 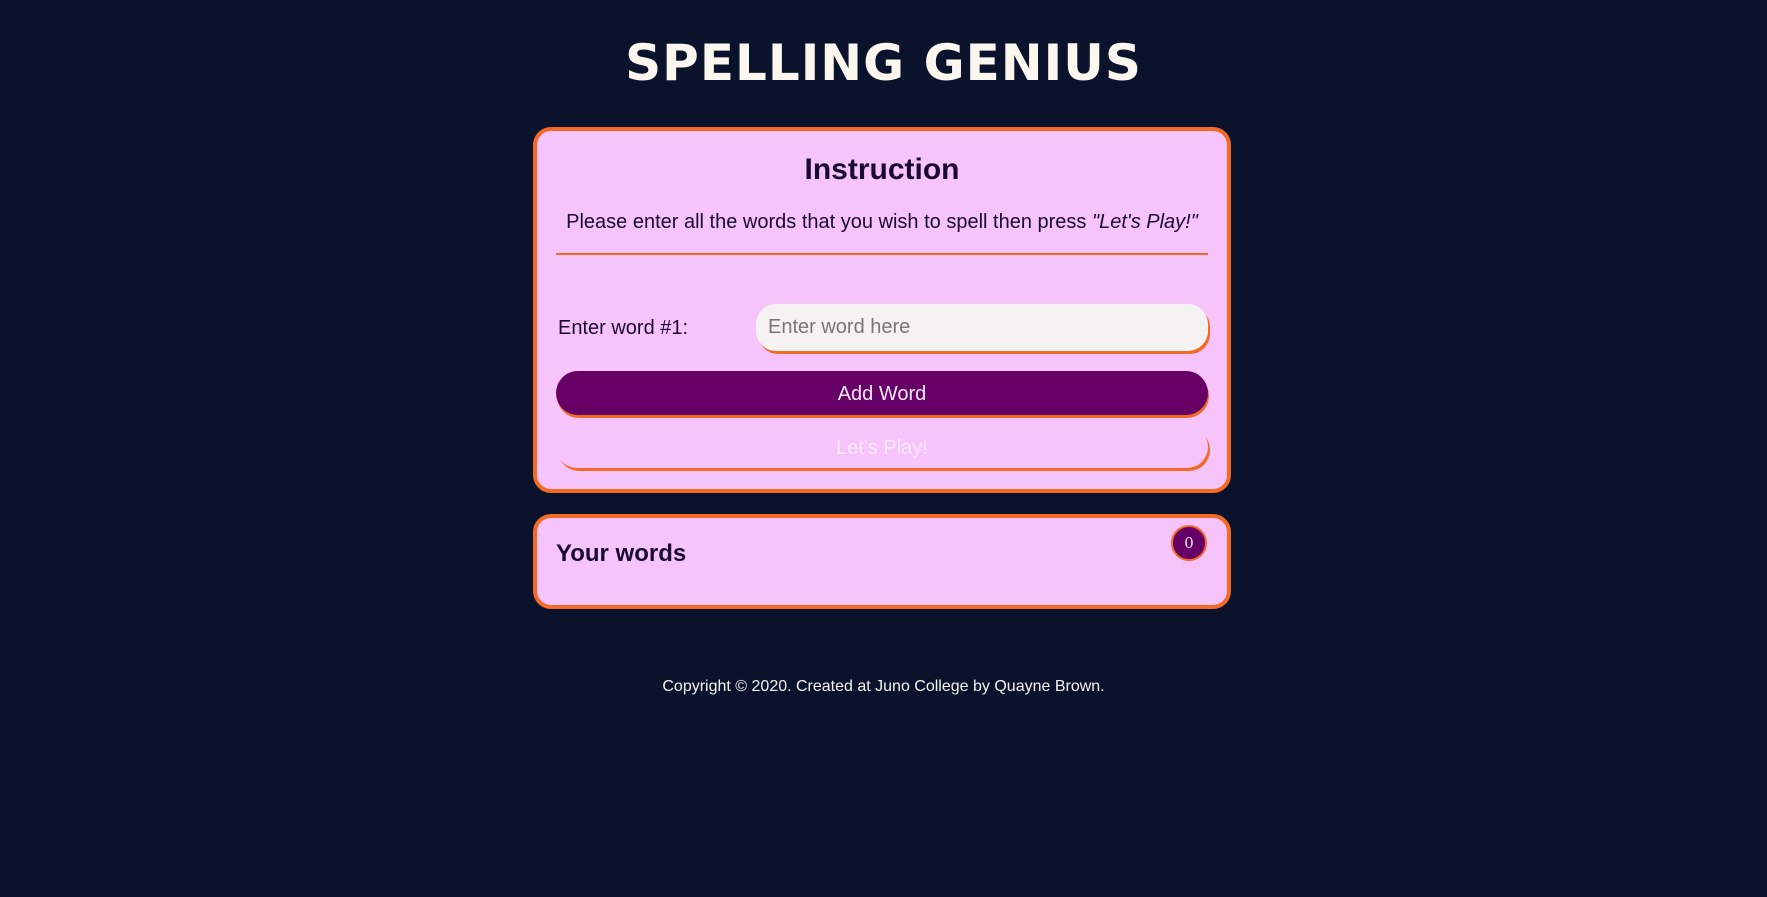 What do you see at coordinates (882, 561) in the screenshot?
I see `your-words-card: Your words 0` at bounding box center [882, 561].